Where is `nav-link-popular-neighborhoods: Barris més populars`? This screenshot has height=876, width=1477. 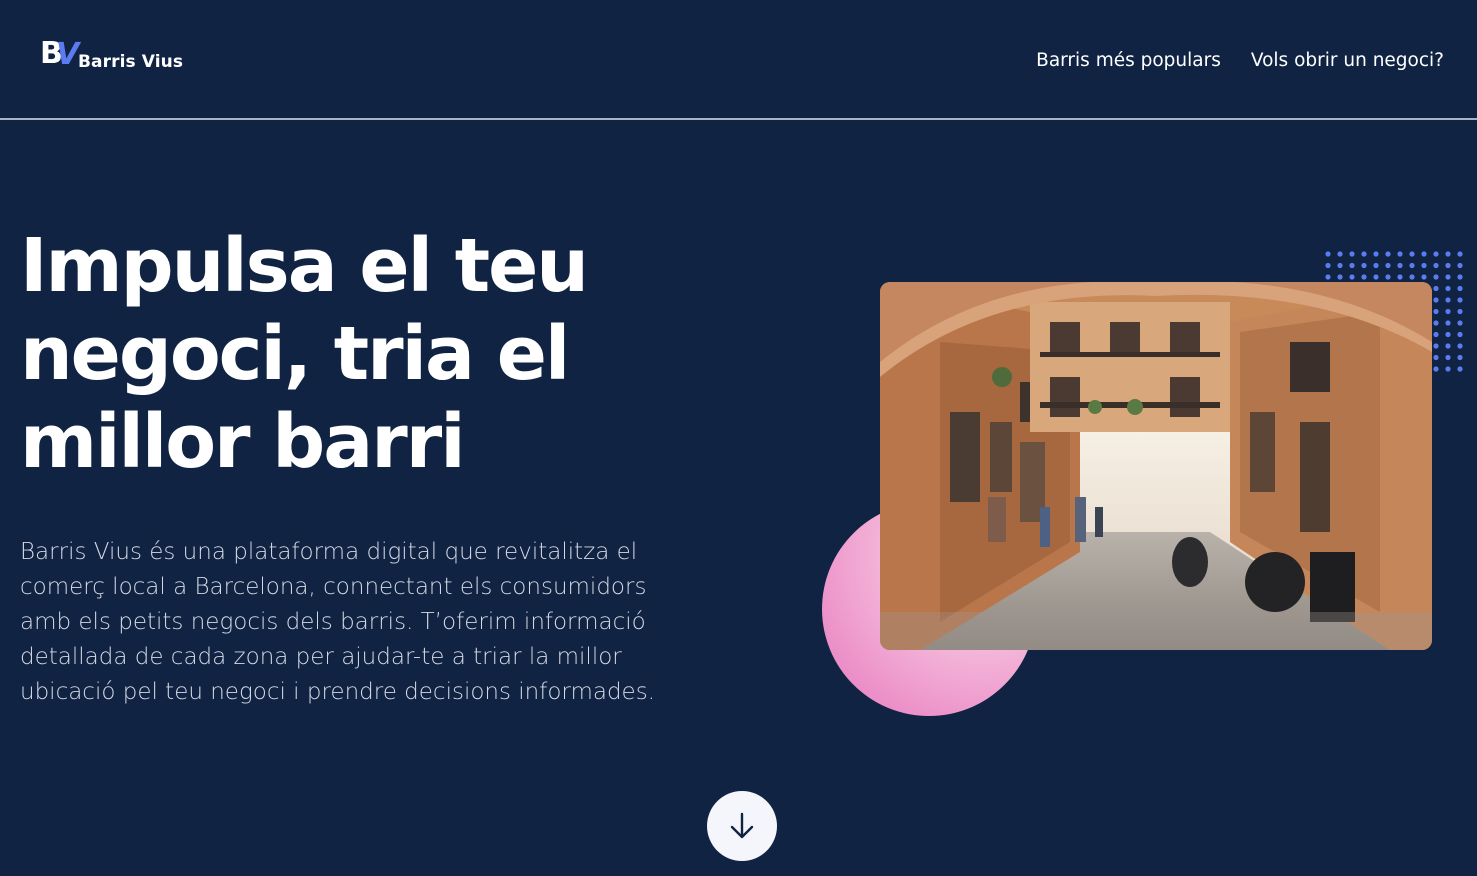
nav-link-popular-neighborhoods: Barris més populars is located at coordinates (1128, 60).